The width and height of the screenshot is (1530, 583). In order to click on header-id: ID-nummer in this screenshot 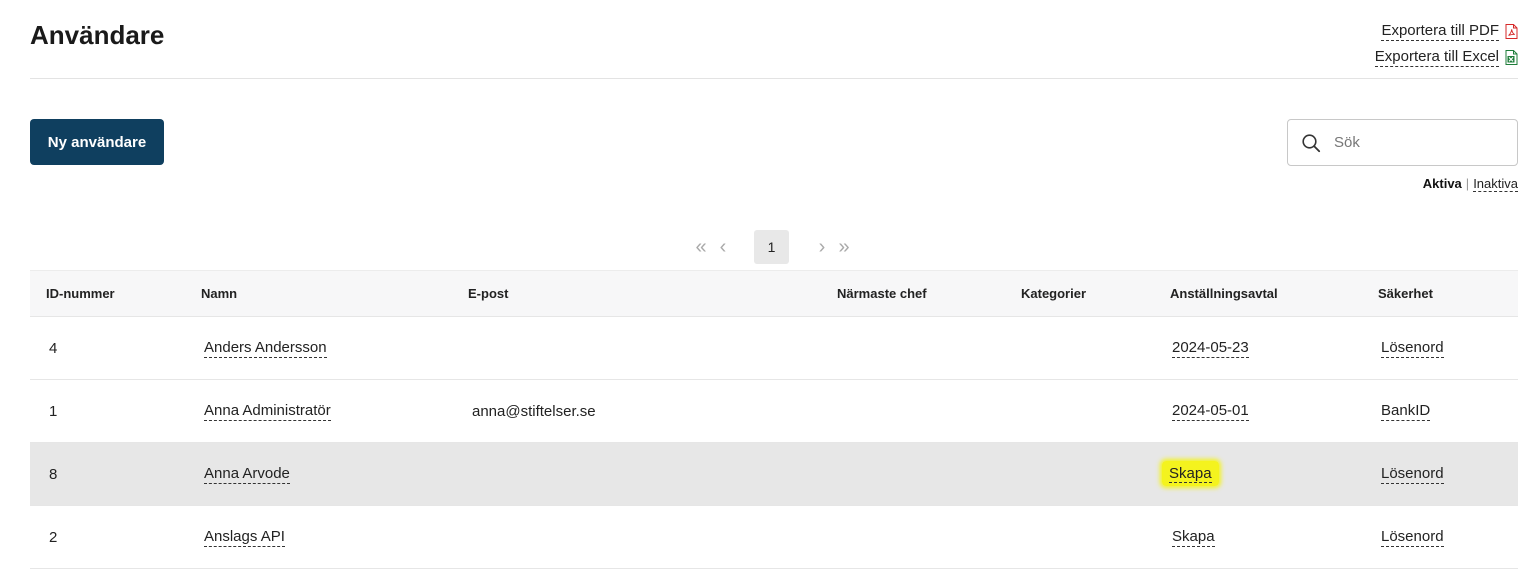, I will do `click(80, 293)`.